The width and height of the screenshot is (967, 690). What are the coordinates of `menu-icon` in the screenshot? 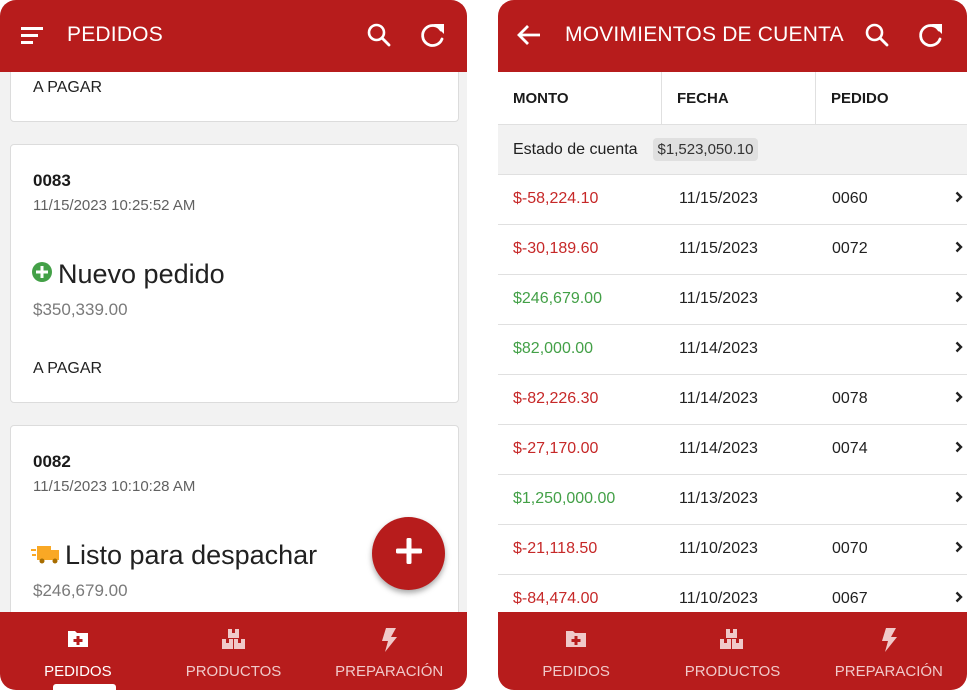 It's located at (33, 35).